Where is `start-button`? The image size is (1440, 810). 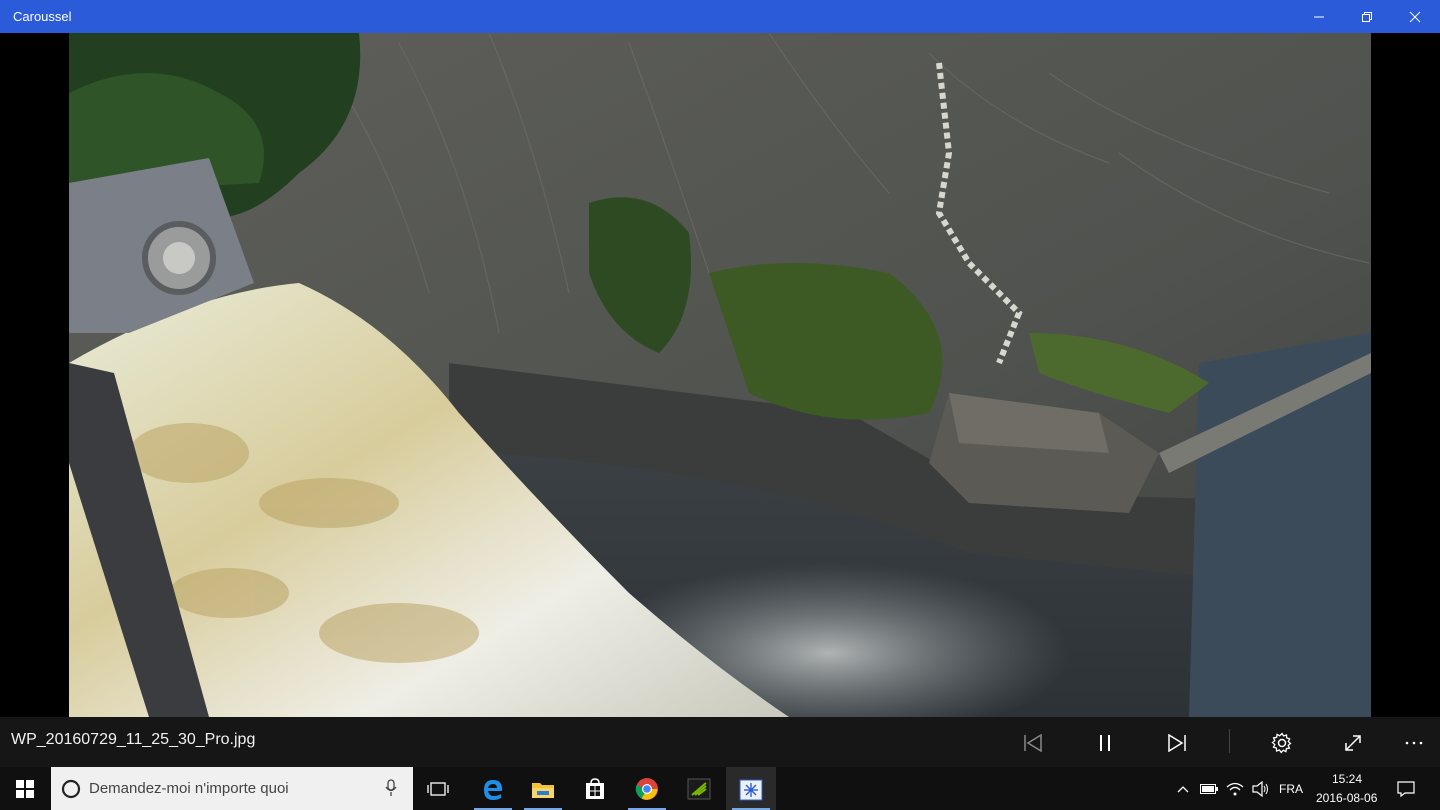 start-button is located at coordinates (25, 788).